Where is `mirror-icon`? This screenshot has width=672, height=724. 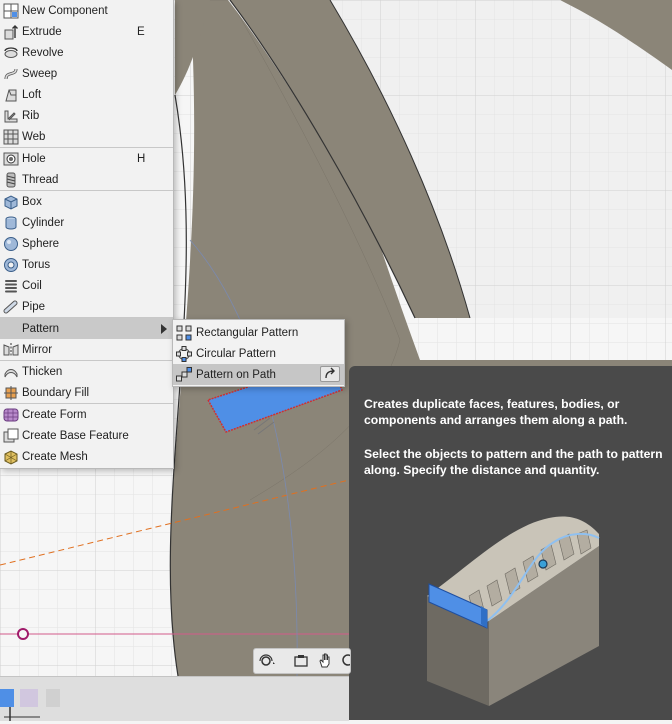
mirror-icon is located at coordinates (11, 350).